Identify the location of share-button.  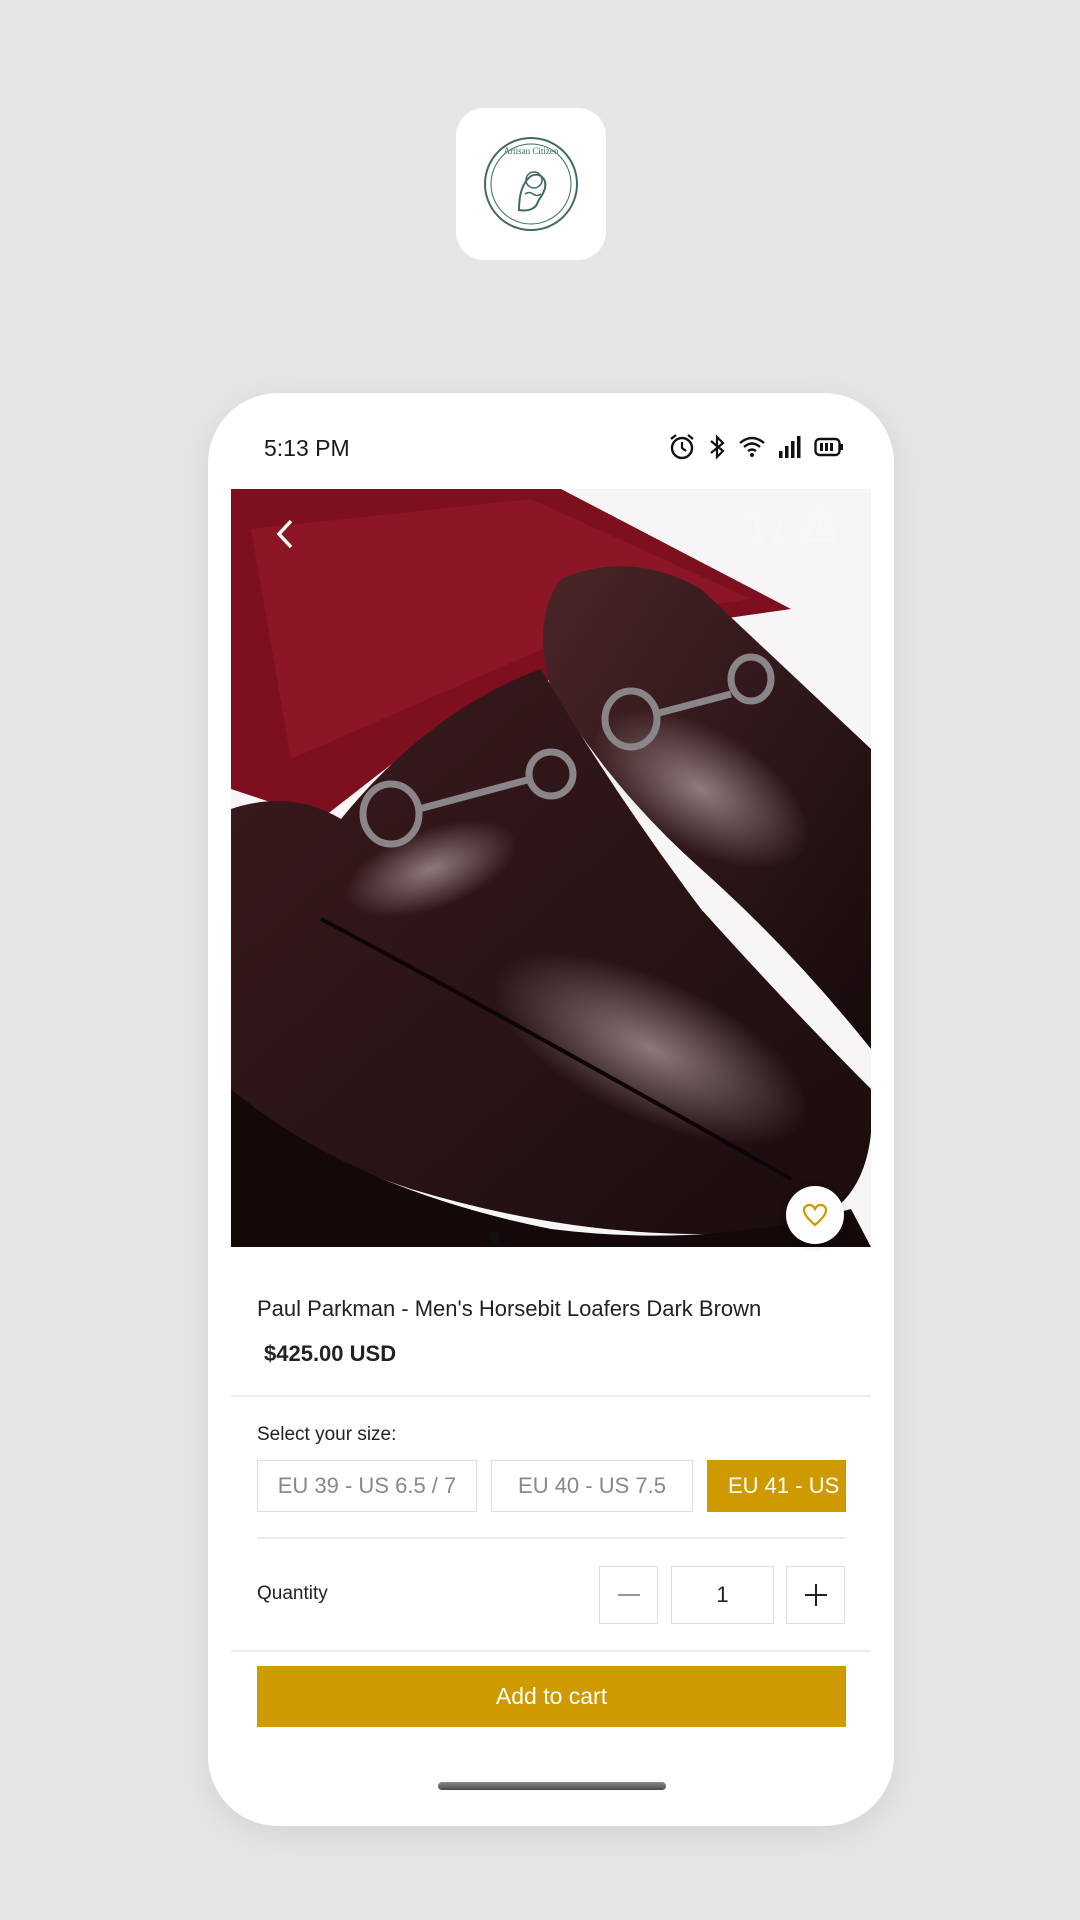
(821, 527).